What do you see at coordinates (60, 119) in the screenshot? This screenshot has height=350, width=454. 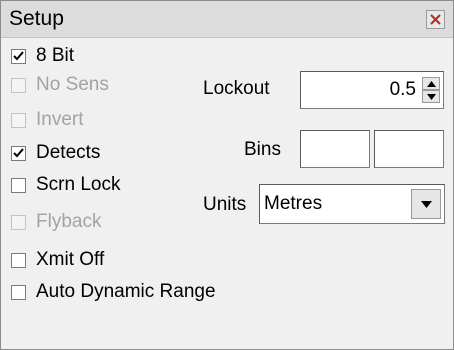 I see `checkbox-label: Invert` at bounding box center [60, 119].